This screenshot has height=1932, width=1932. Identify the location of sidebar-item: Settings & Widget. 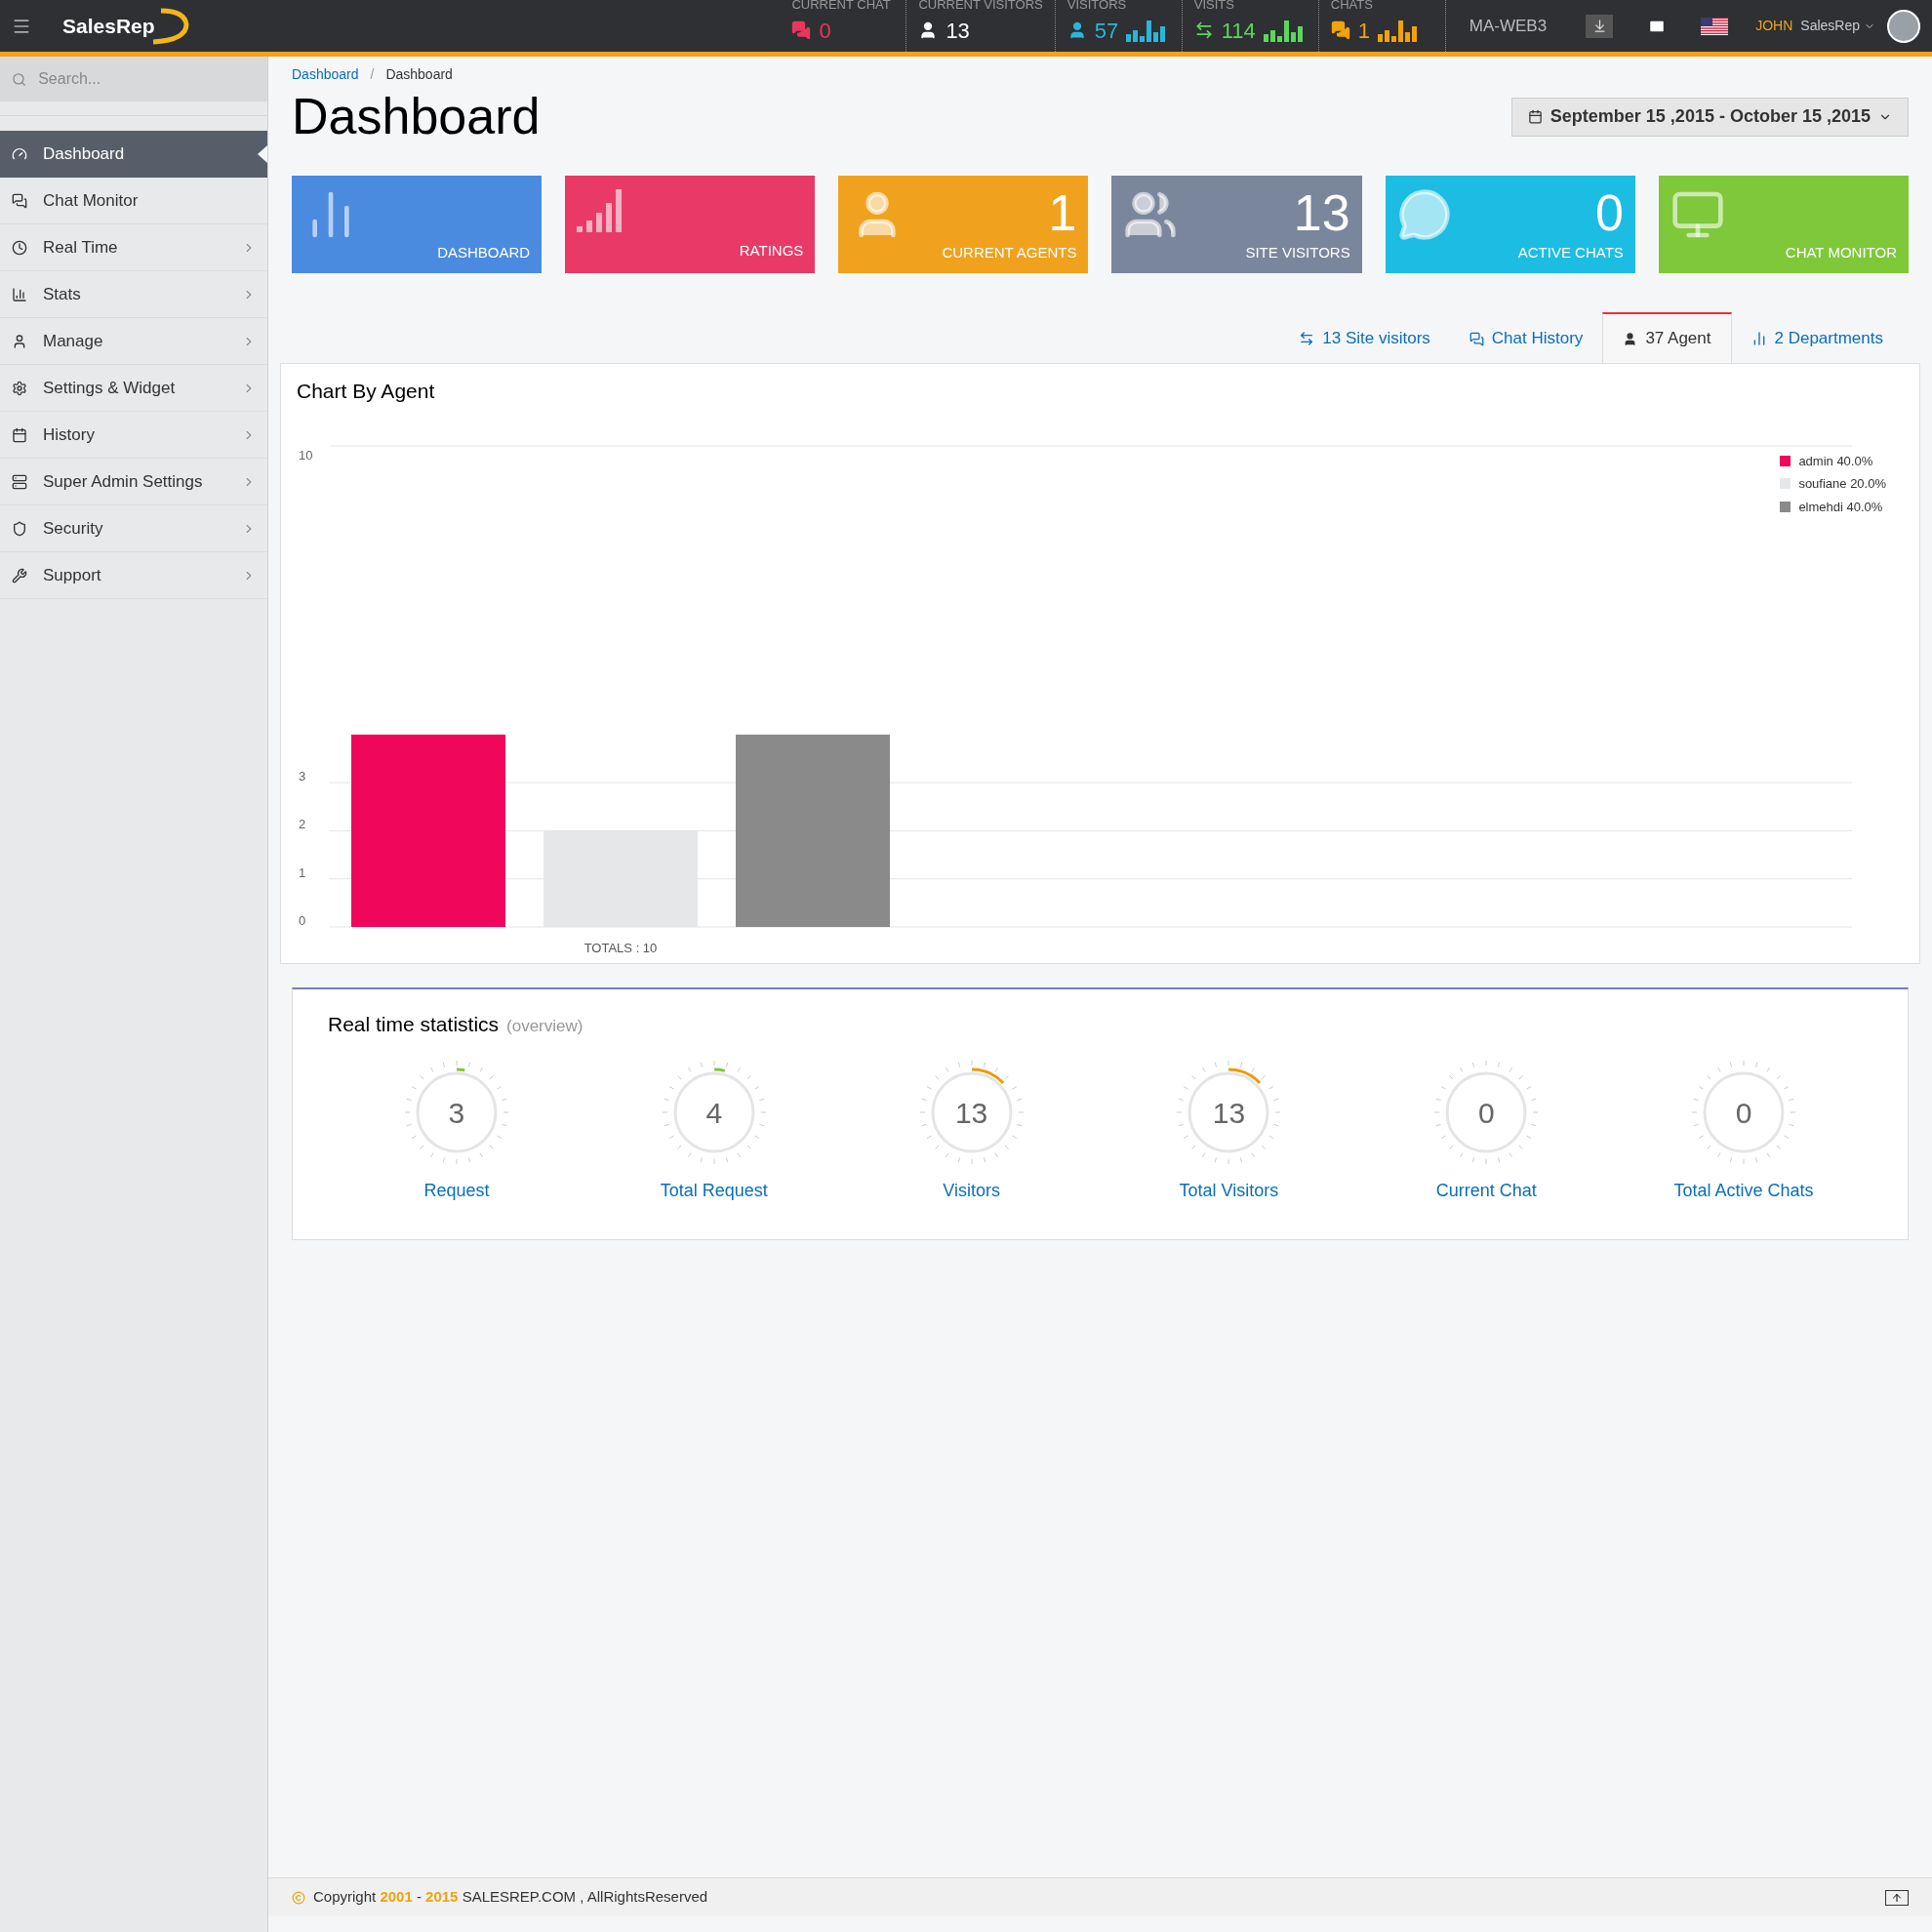
(133, 388).